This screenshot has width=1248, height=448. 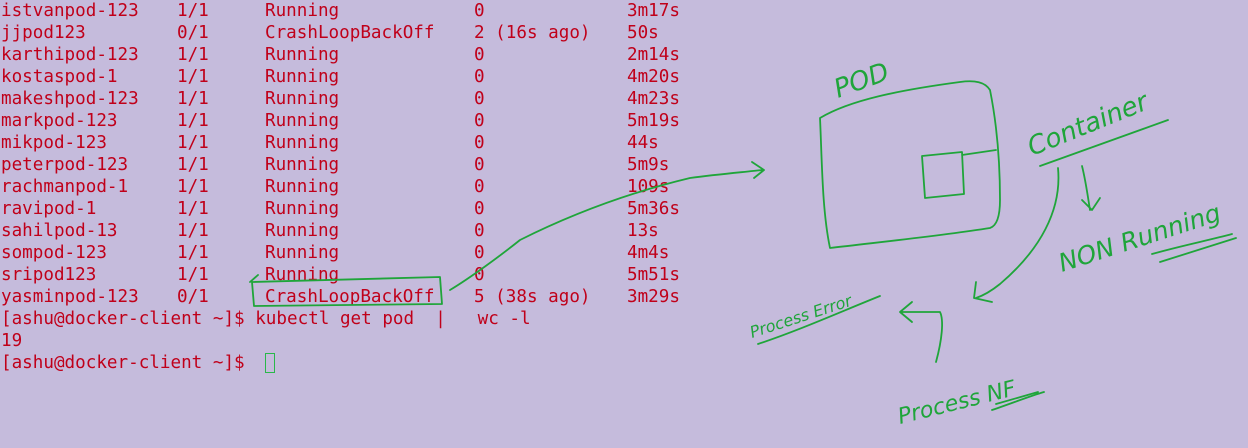 I want to click on line-count-output: 19, so click(x=12, y=341).